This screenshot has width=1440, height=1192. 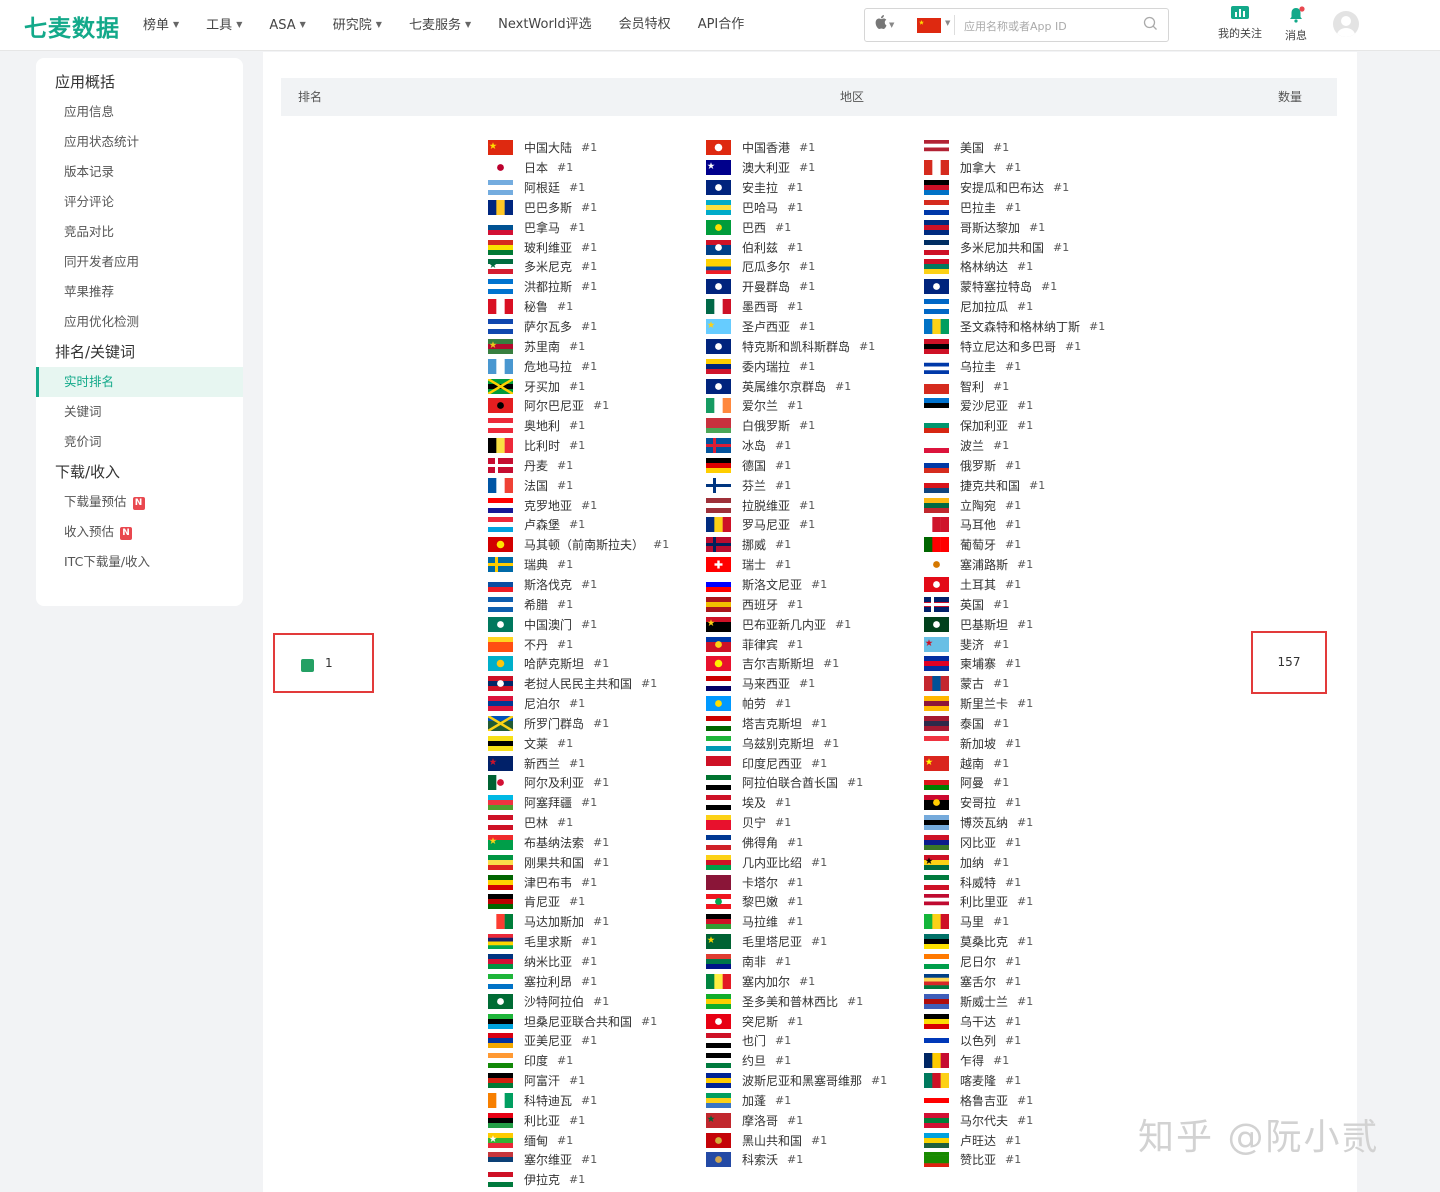 What do you see at coordinates (597, 525) in the screenshot?
I see `list-item: 卢森堡 #1` at bounding box center [597, 525].